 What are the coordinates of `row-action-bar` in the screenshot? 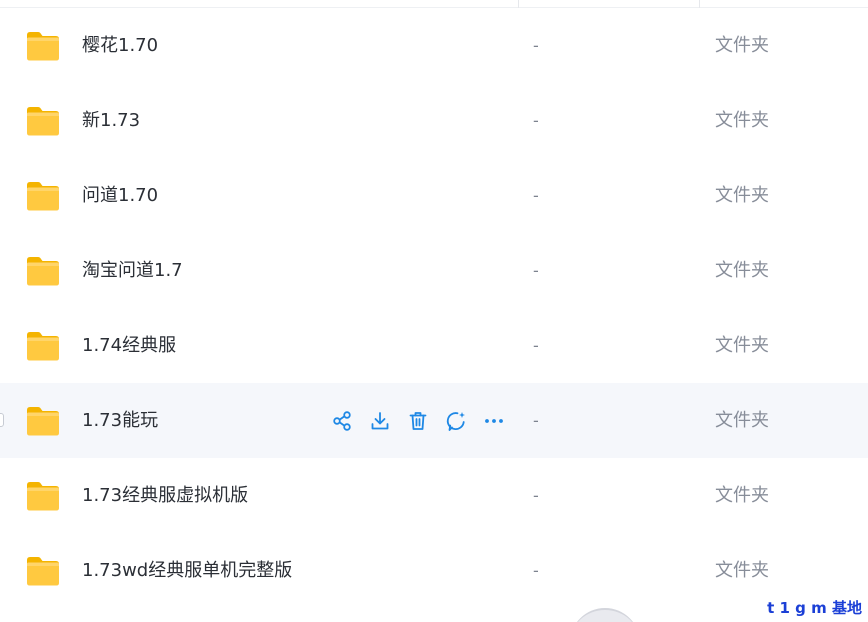 It's located at (421, 421).